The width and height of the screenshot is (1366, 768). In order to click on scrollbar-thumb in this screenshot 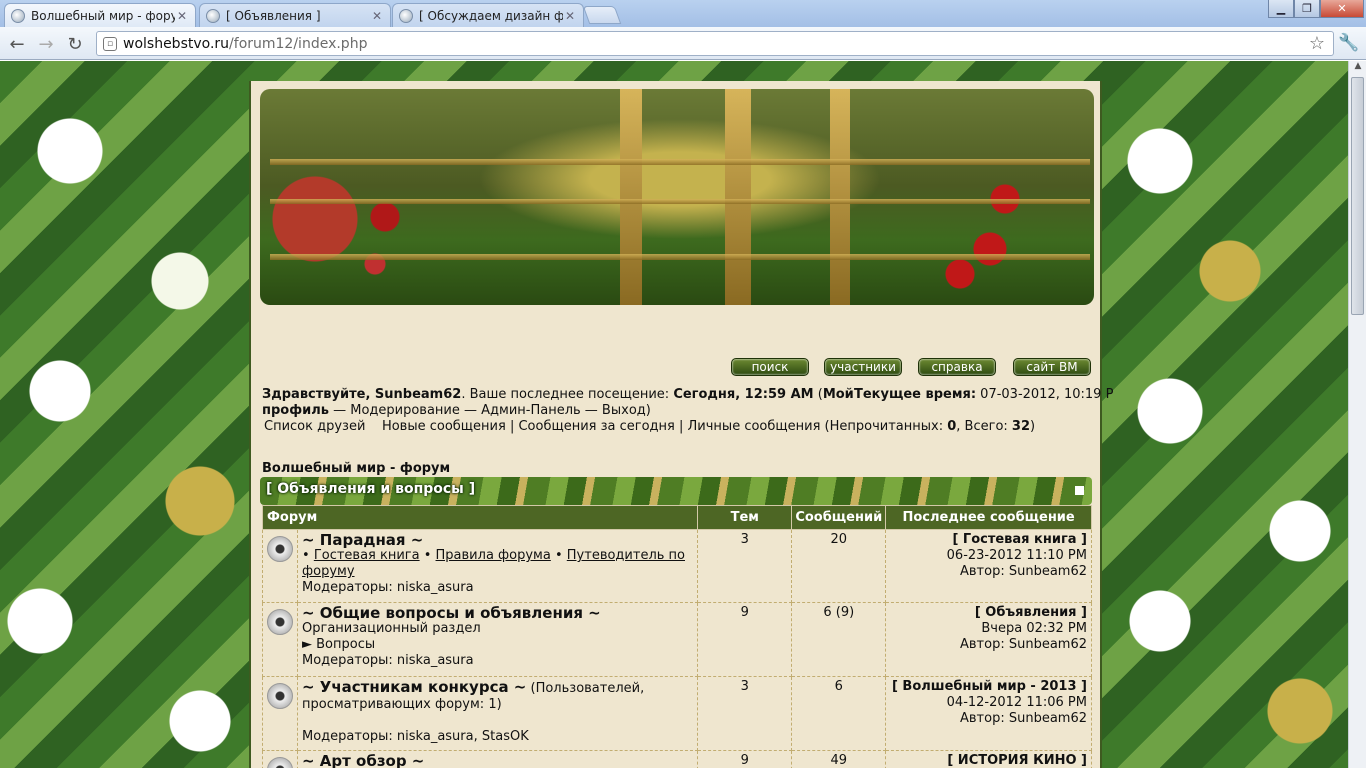, I will do `click(1357, 196)`.